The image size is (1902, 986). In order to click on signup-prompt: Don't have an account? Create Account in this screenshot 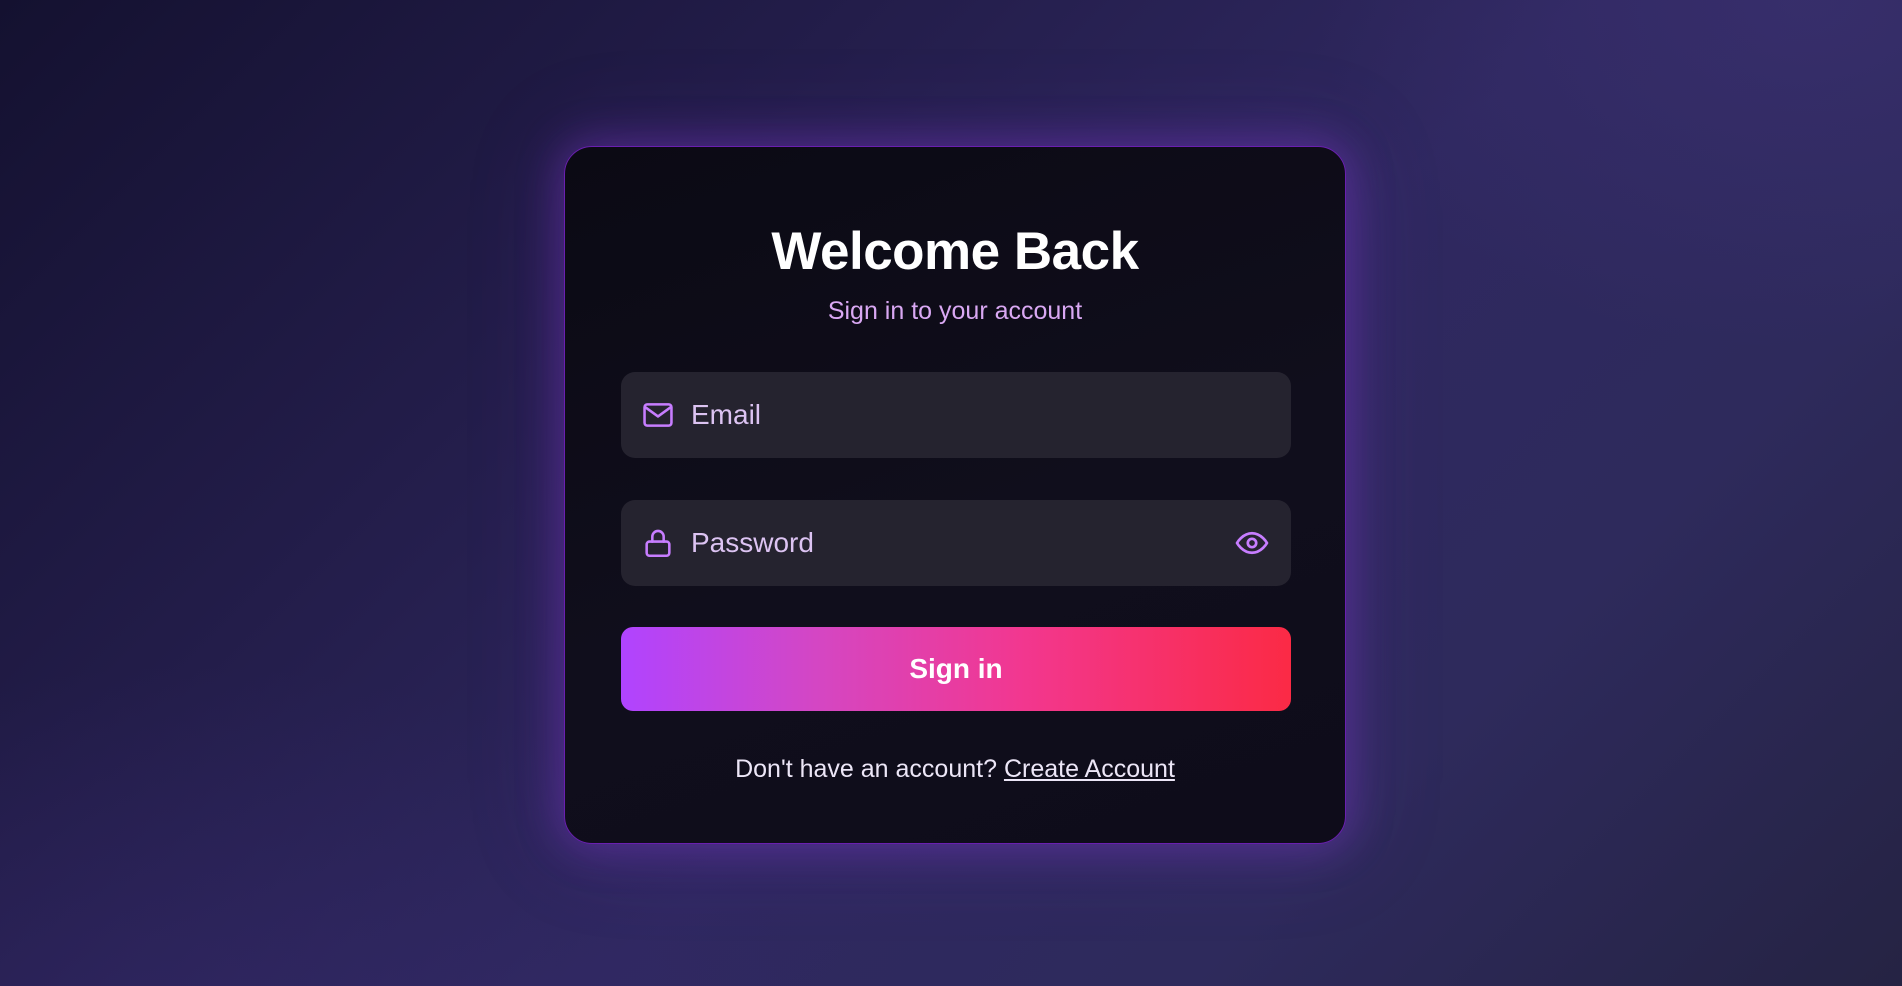, I will do `click(955, 769)`.